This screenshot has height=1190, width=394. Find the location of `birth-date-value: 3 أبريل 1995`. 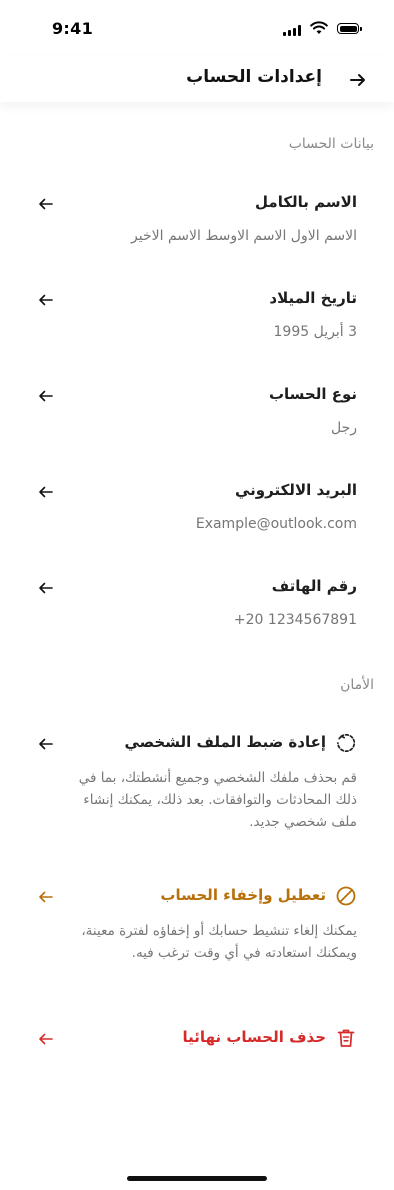

birth-date-value: 3 أبريل 1995 is located at coordinates (315, 332).